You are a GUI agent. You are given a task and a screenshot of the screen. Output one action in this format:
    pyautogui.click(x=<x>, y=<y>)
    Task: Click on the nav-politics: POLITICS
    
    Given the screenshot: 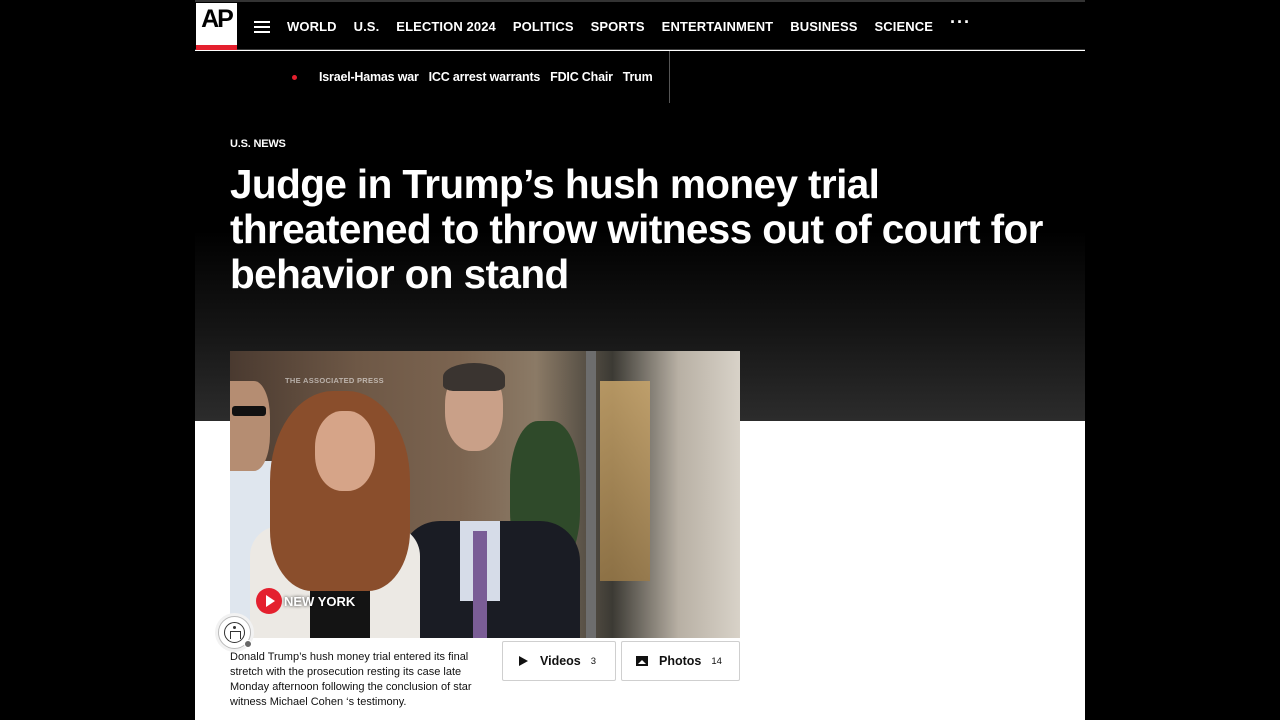 What is the action you would take?
    pyautogui.click(x=543, y=26)
    